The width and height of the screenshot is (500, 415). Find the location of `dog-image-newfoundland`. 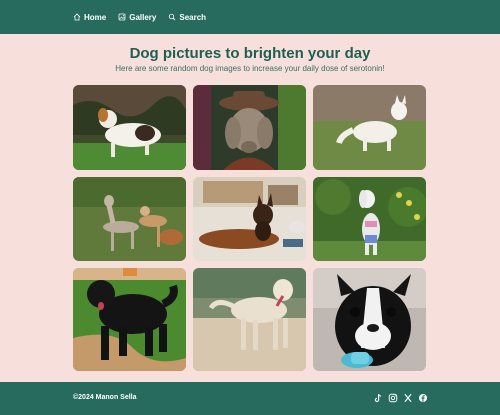

dog-image-newfoundland is located at coordinates (129, 319).